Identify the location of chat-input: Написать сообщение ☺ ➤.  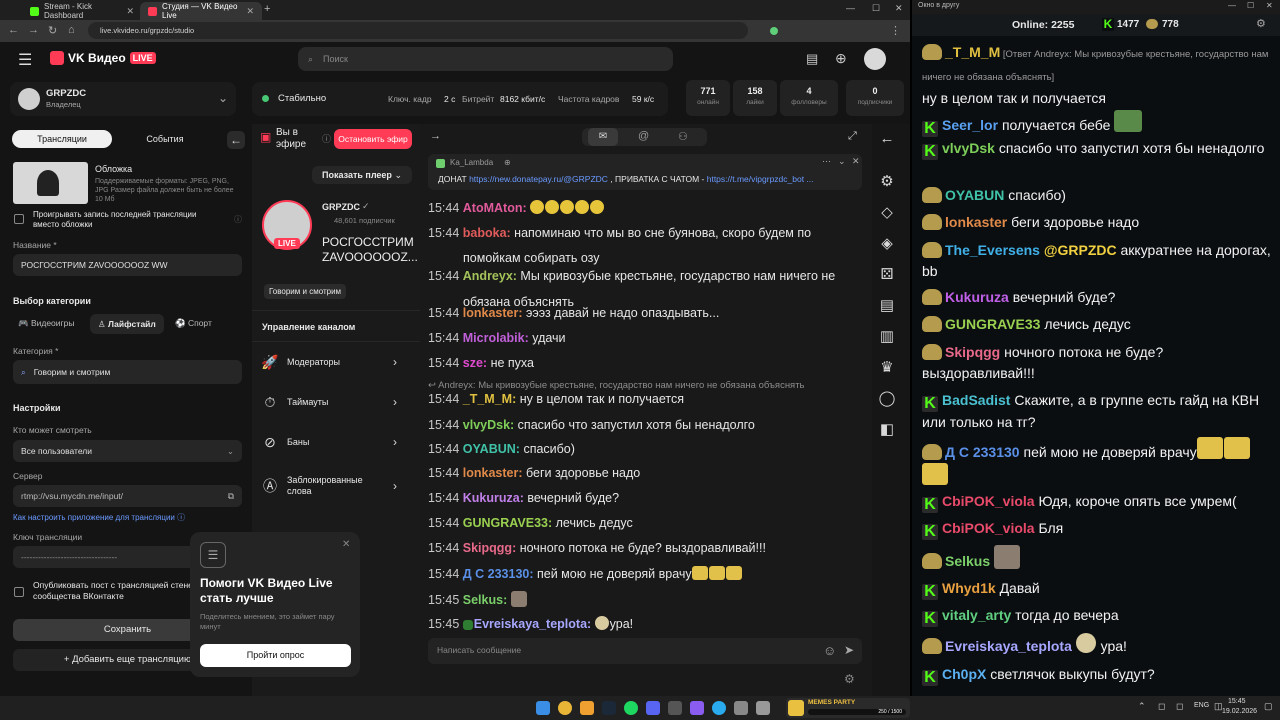
(645, 651).